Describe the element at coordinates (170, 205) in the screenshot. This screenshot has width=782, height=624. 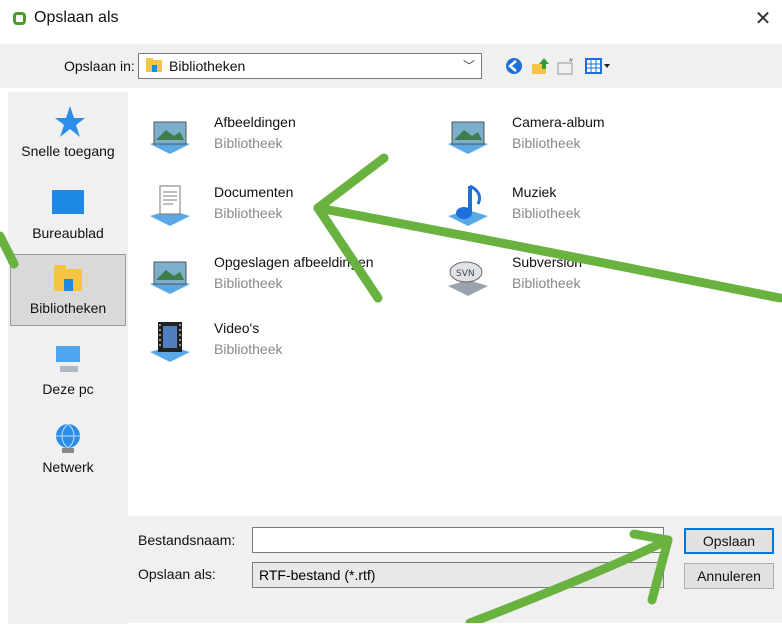
I see `documents-library-icon` at that location.